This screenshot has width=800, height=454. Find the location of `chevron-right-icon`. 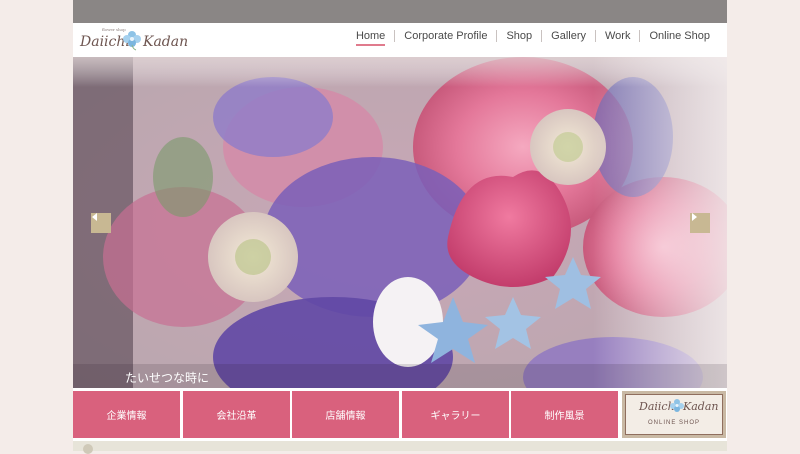

chevron-right-icon is located at coordinates (694, 217).